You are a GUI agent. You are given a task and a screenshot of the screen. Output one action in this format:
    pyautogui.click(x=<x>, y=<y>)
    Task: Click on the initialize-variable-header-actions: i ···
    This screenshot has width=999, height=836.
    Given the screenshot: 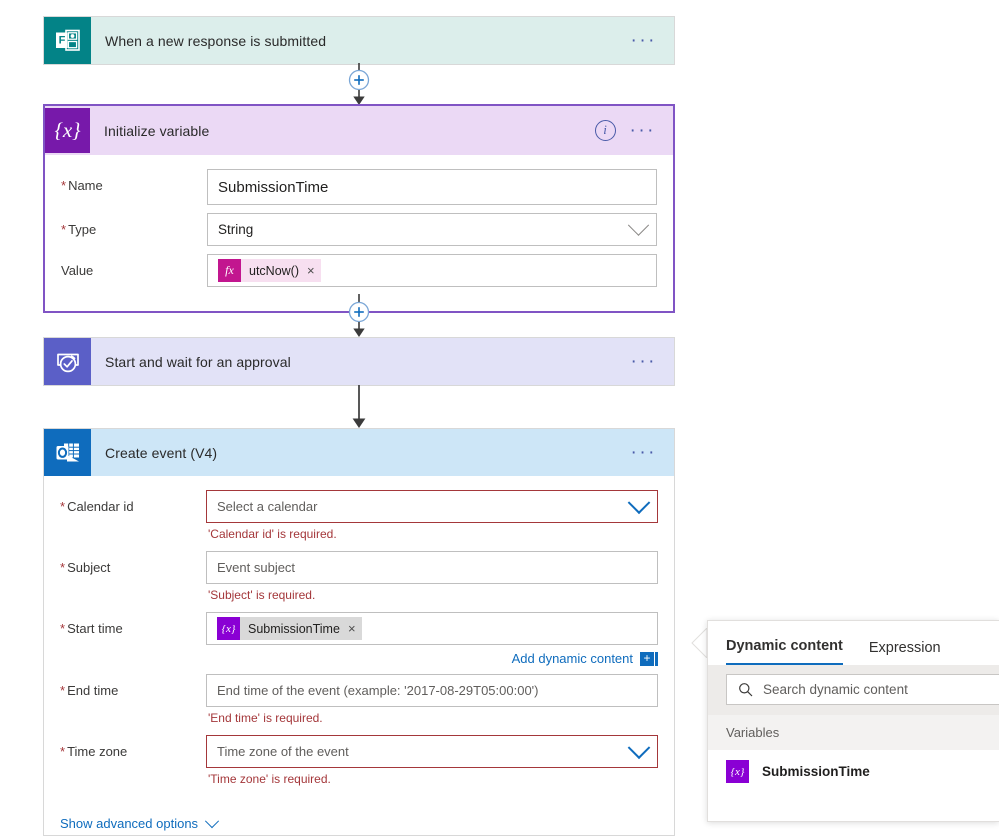 What is the action you would take?
    pyautogui.click(x=633, y=130)
    